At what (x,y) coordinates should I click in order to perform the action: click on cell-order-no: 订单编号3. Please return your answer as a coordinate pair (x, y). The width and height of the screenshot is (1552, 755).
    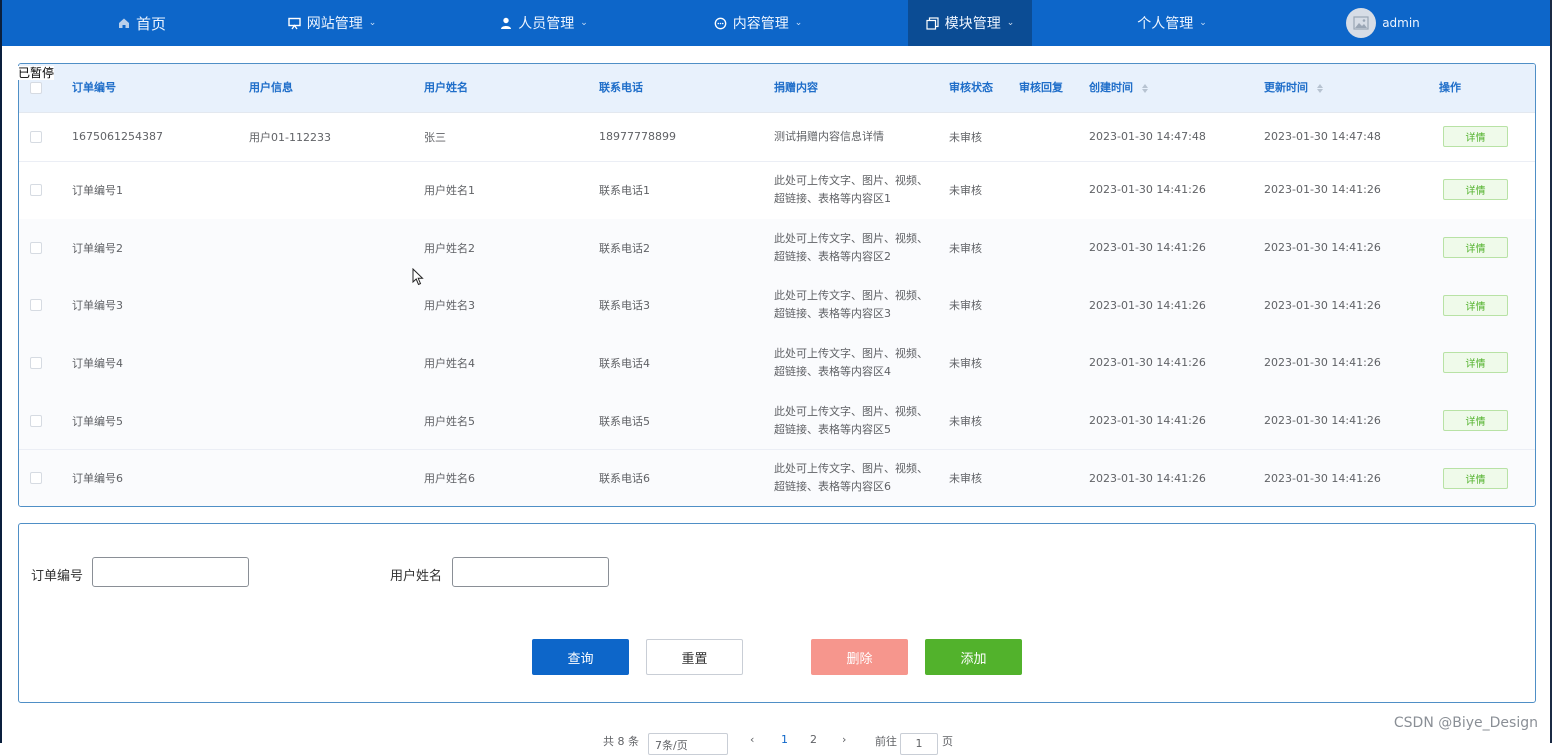
    Looking at the image, I should click on (97, 306).